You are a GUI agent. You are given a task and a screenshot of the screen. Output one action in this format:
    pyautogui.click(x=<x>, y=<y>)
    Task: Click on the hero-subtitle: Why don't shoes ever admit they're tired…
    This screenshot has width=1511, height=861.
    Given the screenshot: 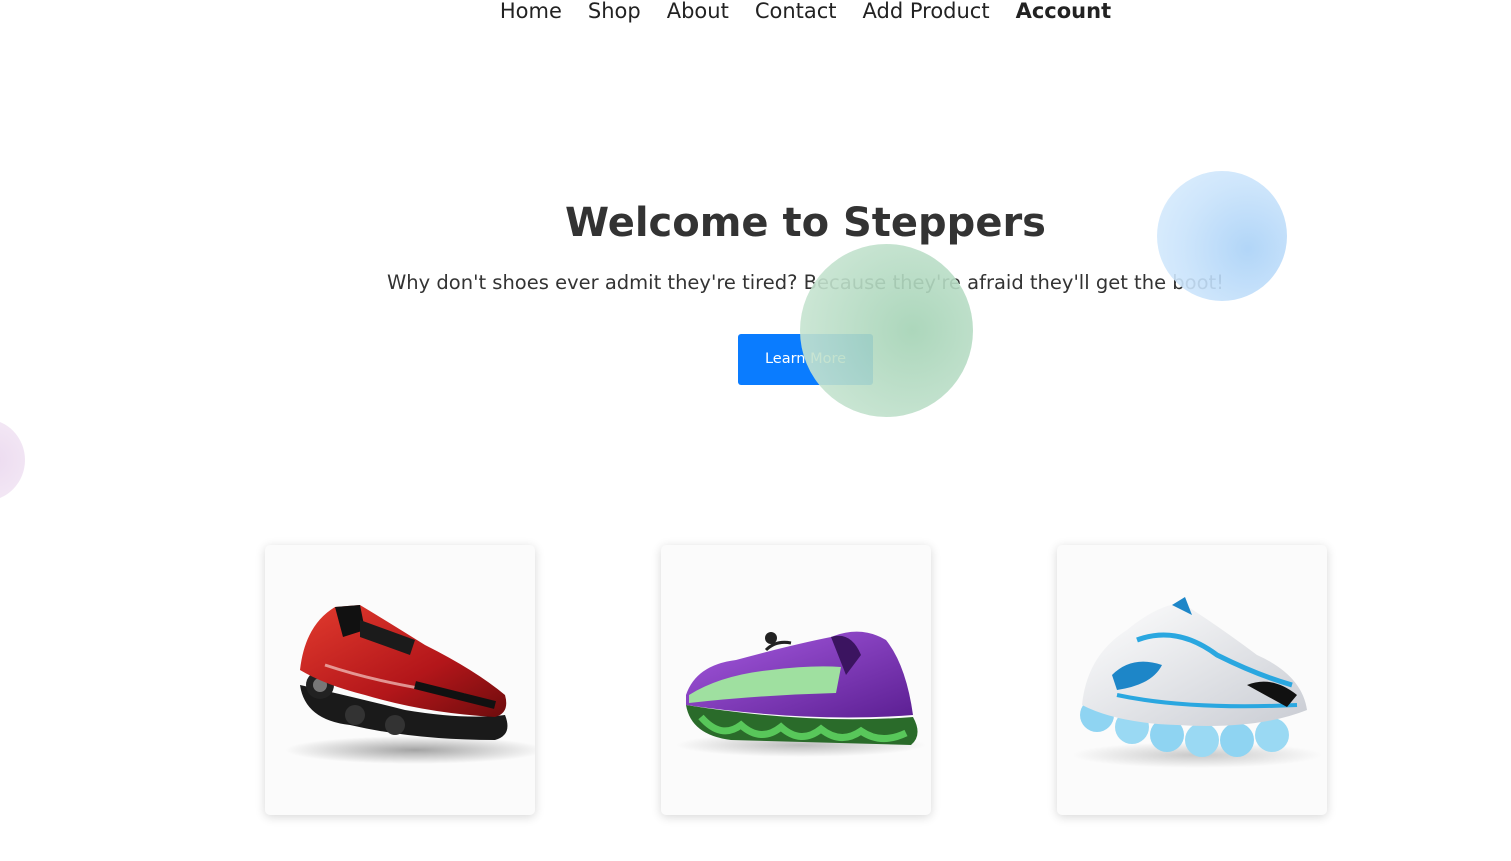 What is the action you would take?
    pyautogui.click(x=805, y=282)
    